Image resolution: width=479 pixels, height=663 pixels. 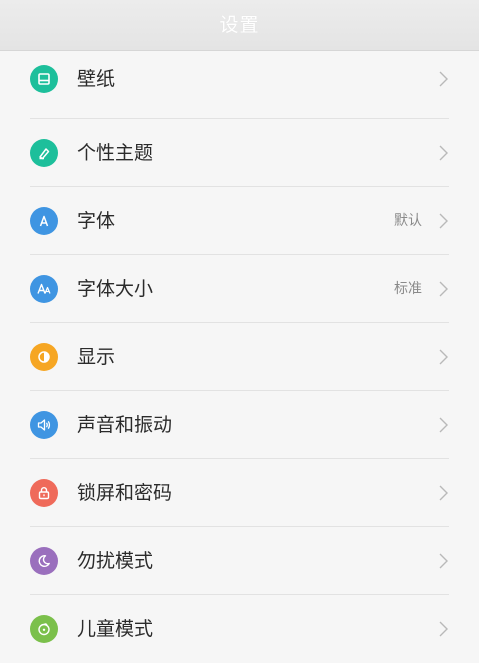 What do you see at coordinates (44, 221) in the screenshot?
I see `font-icon` at bounding box center [44, 221].